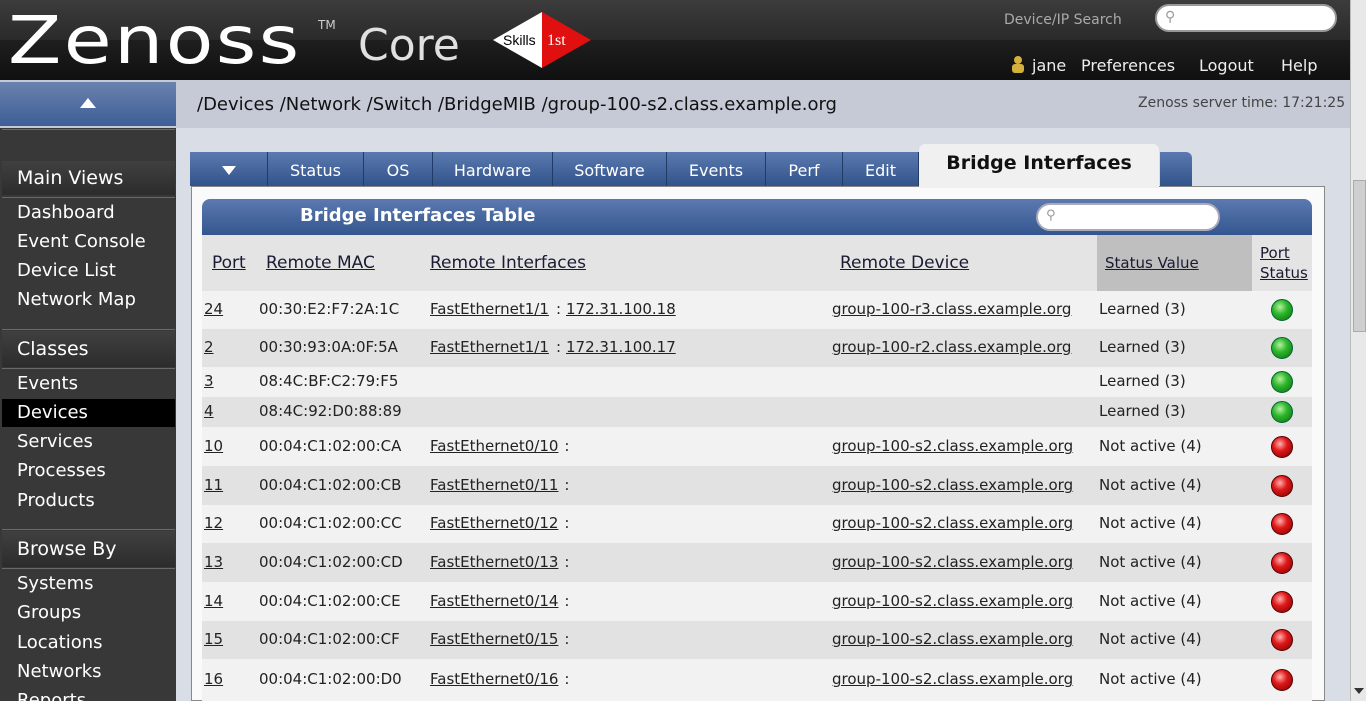 The image size is (1366, 715). What do you see at coordinates (1242, 103) in the screenshot?
I see `server-time: Zenoss server time: 17:21:25` at bounding box center [1242, 103].